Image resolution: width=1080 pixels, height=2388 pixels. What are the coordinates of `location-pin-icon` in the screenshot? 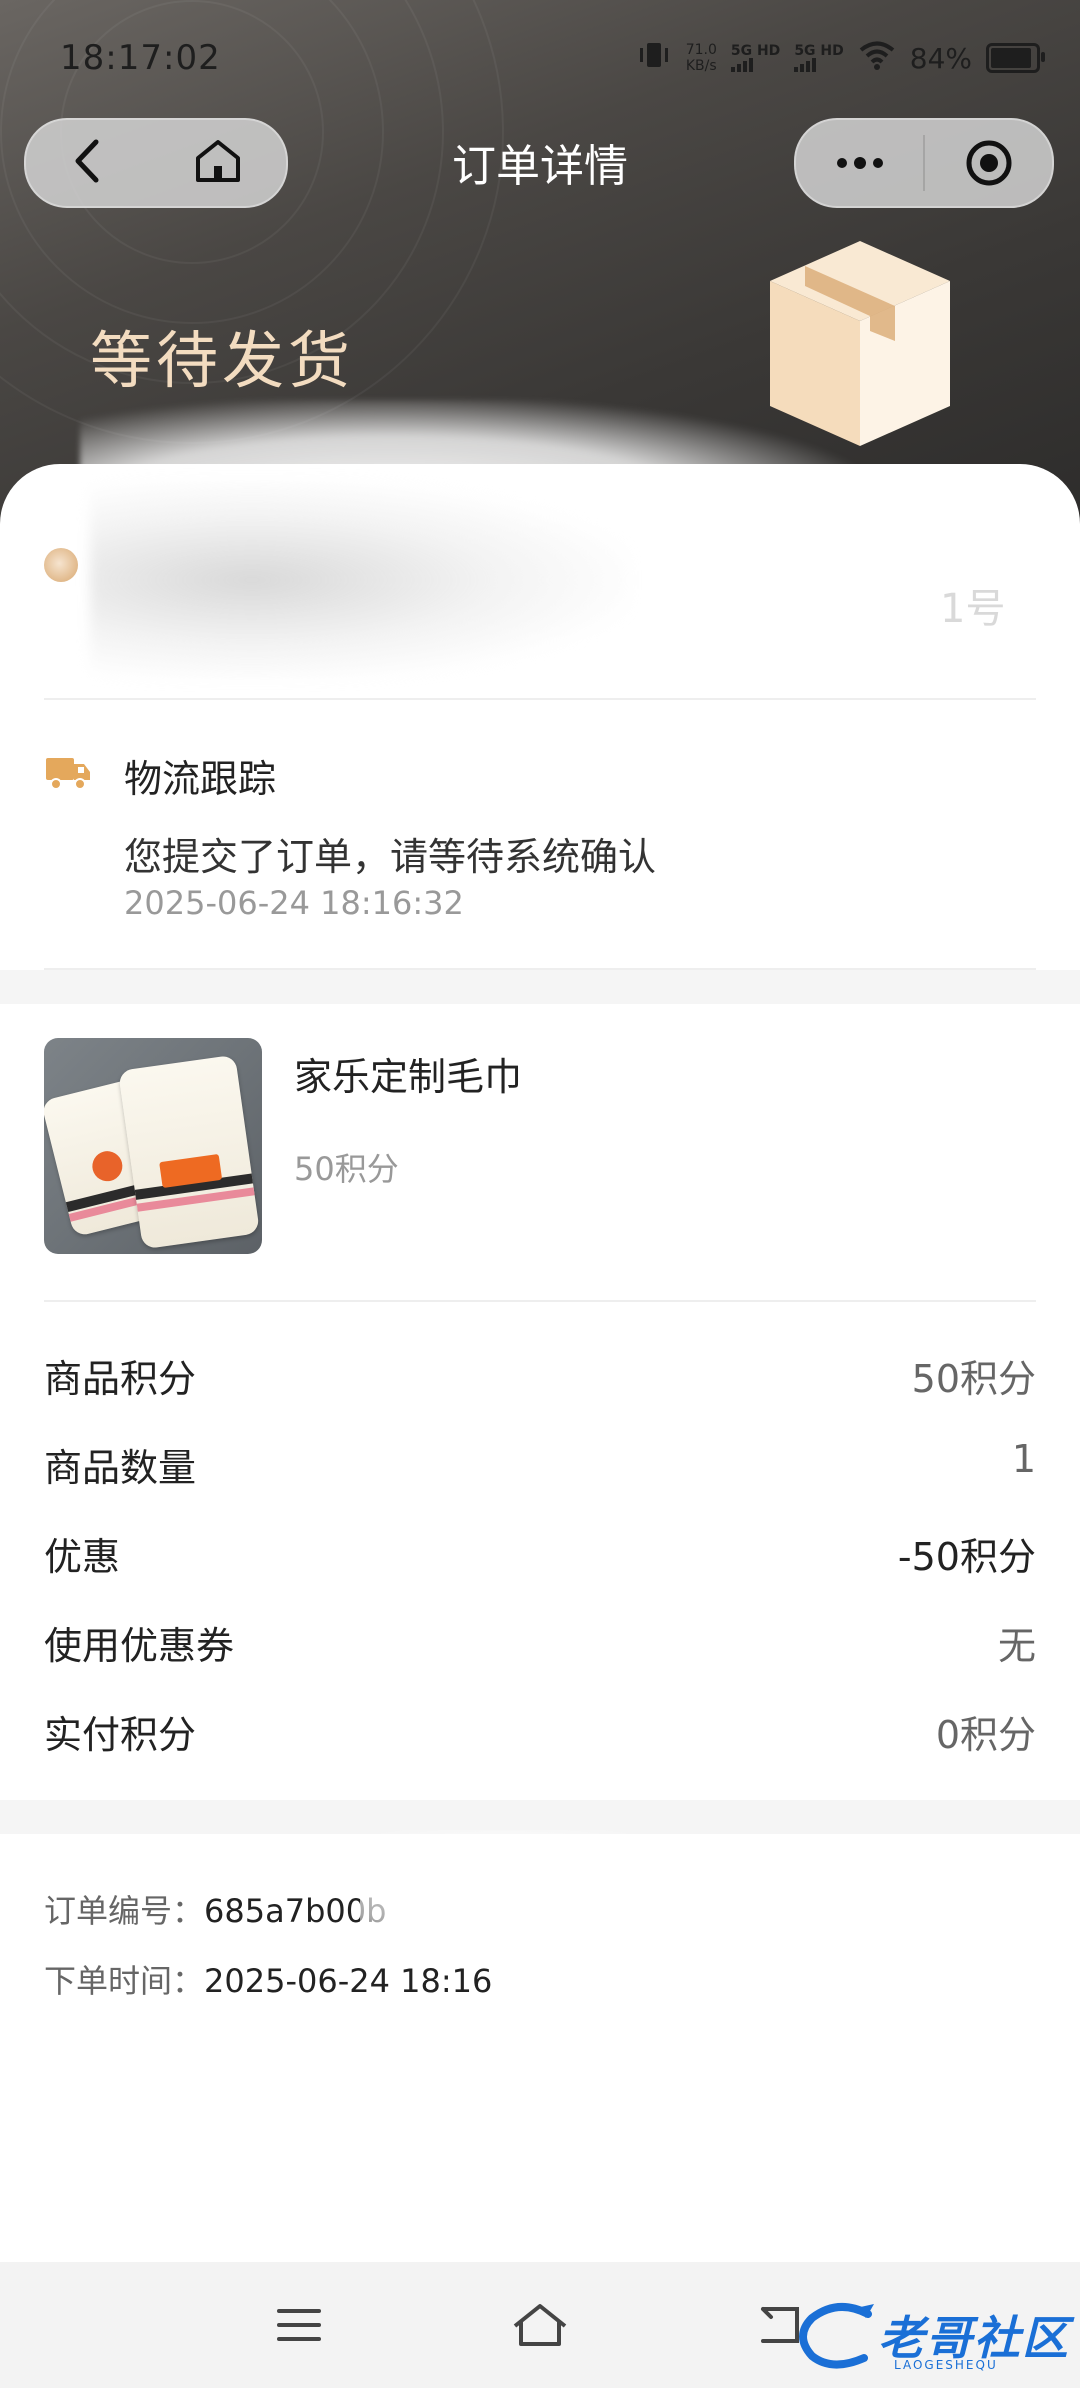 It's located at (61, 565).